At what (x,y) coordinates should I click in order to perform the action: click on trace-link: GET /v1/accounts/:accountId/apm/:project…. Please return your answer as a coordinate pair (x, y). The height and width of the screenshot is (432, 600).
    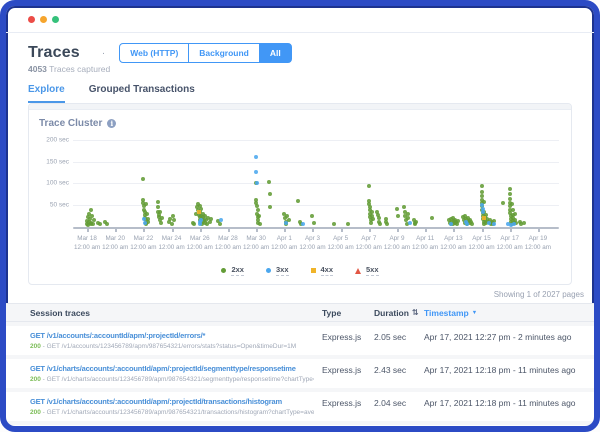
    Looking at the image, I should click on (172, 335).